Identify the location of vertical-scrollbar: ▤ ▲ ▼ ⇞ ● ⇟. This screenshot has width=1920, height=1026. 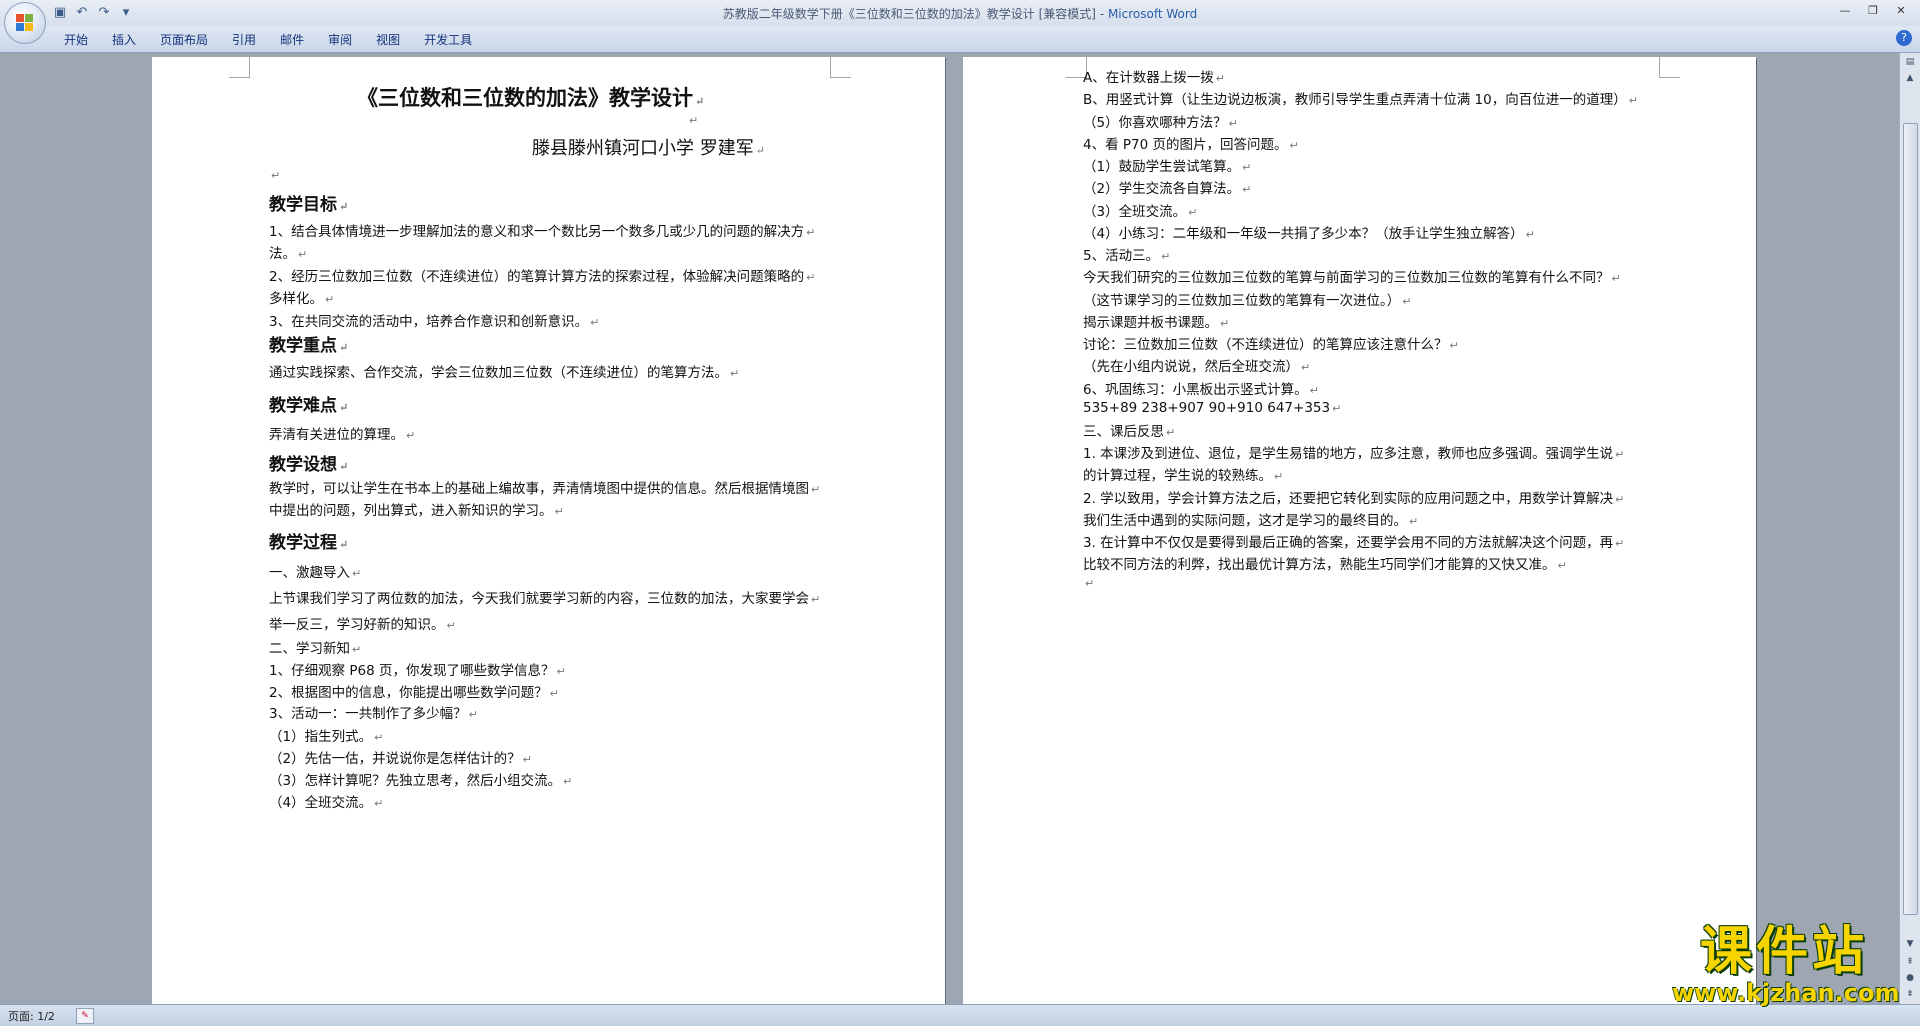
(1909, 528).